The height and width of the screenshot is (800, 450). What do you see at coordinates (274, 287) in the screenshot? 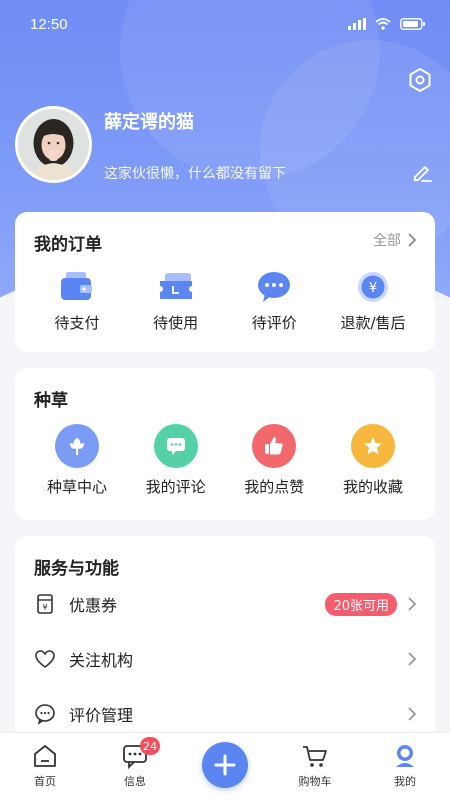
I see `chat-bubble-icon` at bounding box center [274, 287].